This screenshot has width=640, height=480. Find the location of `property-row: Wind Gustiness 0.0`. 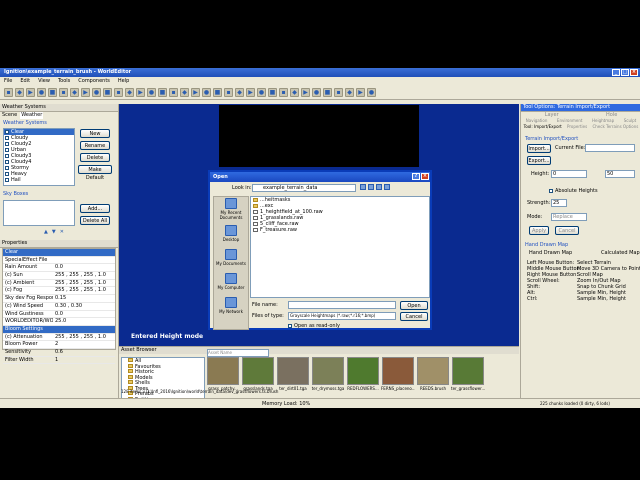

property-row: Wind Gustiness 0.0 is located at coordinates (59, 315).